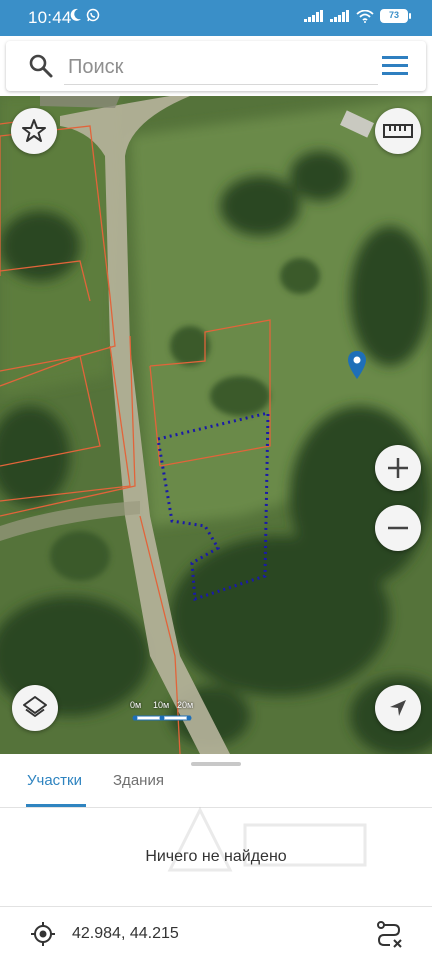  I want to click on minus-icon, so click(398, 528).